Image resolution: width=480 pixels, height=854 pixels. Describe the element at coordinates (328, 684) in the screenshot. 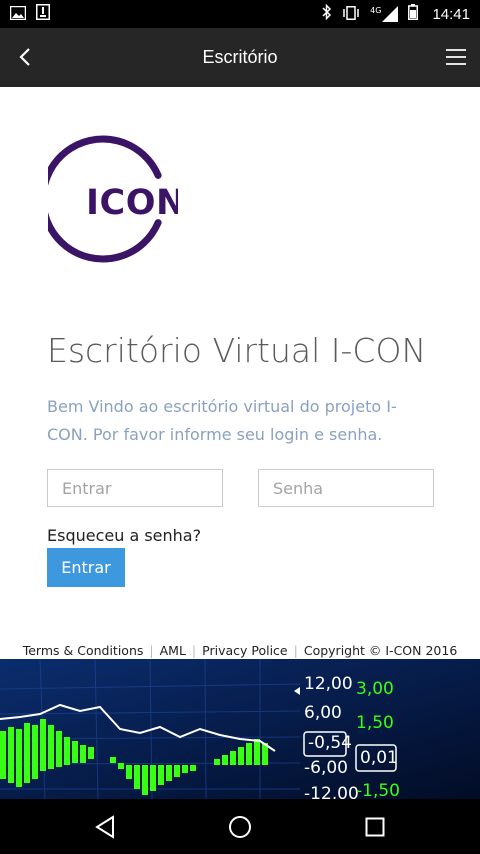

I see `banner-value: 12,00` at that location.